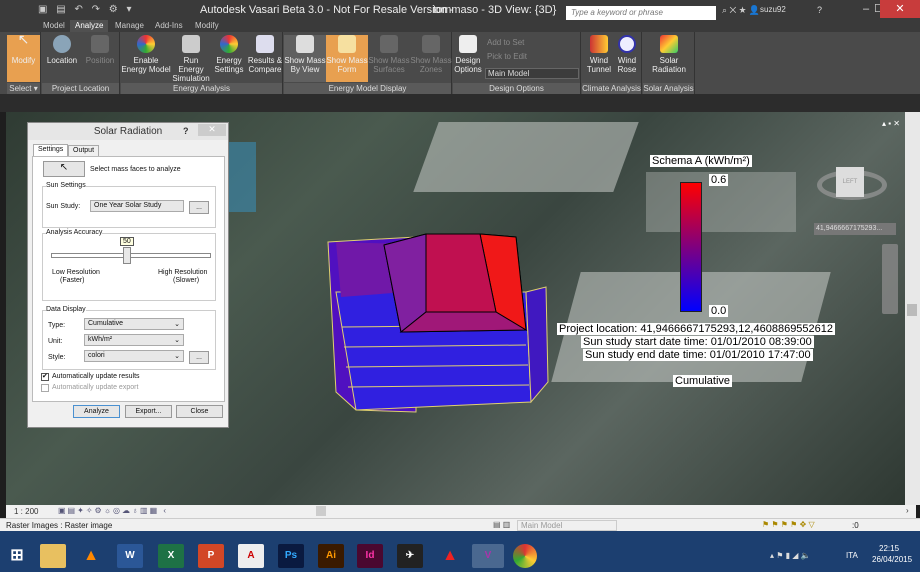 The image size is (920, 572). Describe the element at coordinates (211, 556) in the screenshot. I see `powerpoint-icon: P` at that location.